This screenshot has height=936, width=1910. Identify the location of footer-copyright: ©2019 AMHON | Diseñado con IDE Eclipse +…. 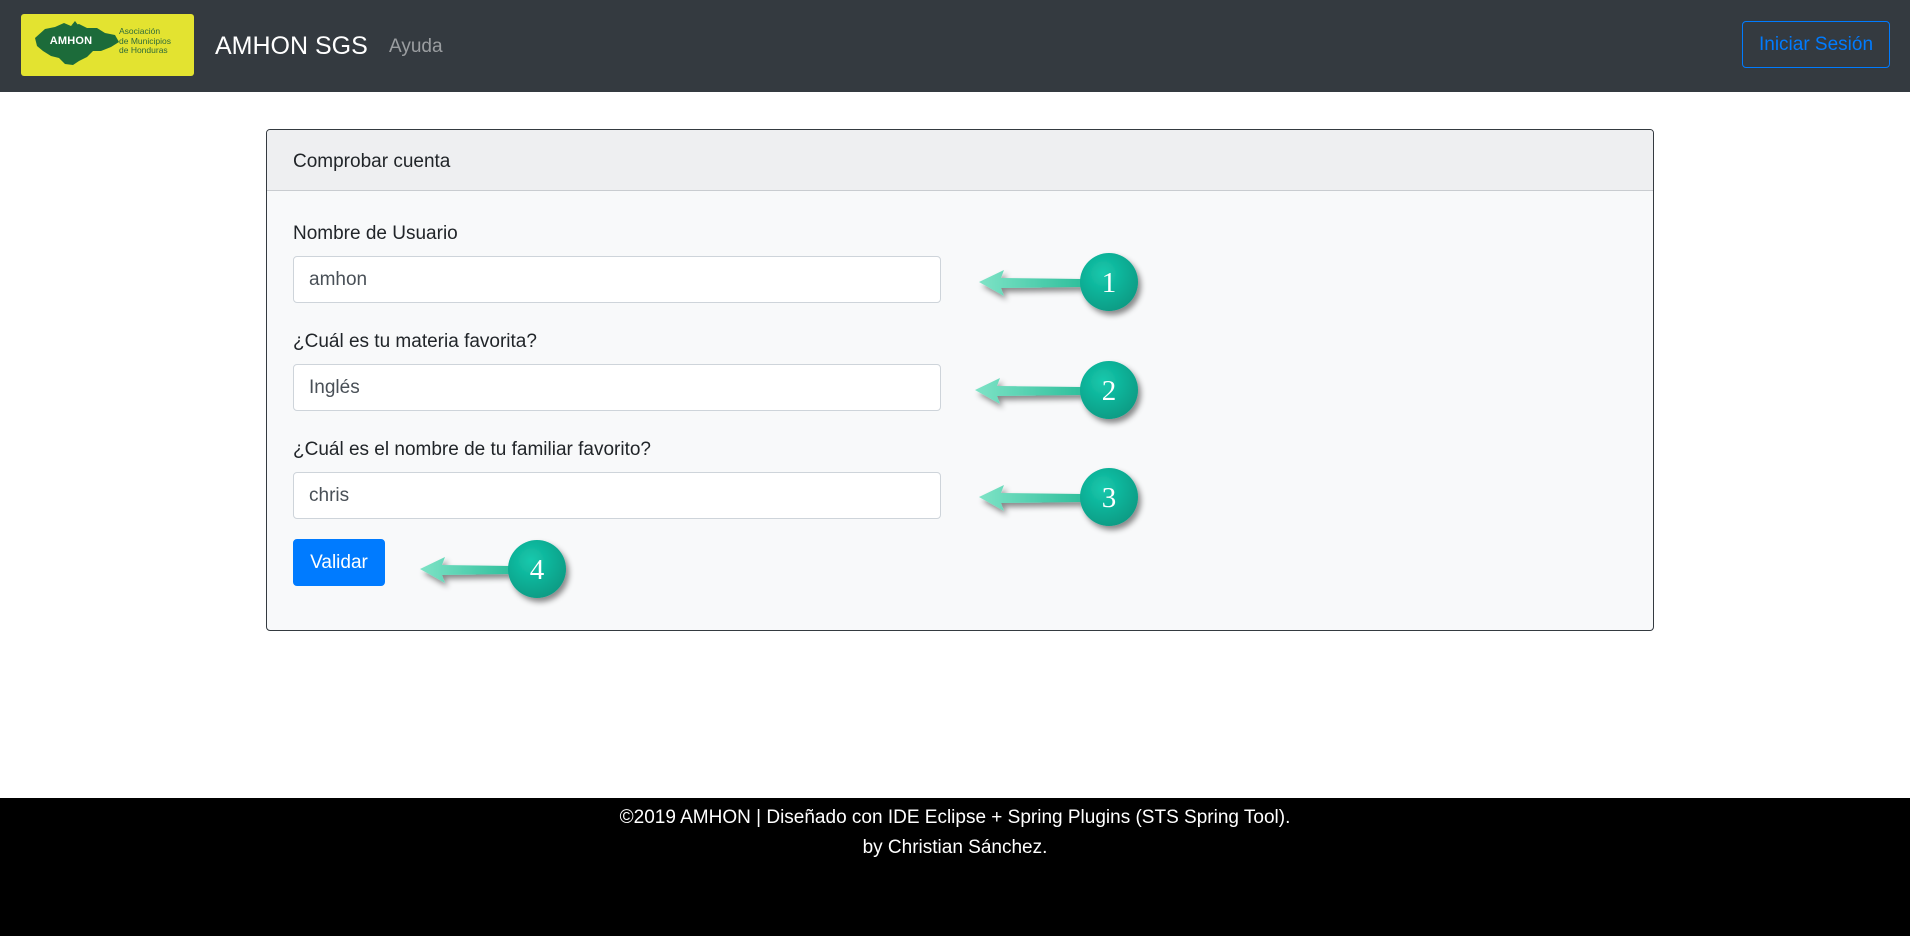
(955, 817).